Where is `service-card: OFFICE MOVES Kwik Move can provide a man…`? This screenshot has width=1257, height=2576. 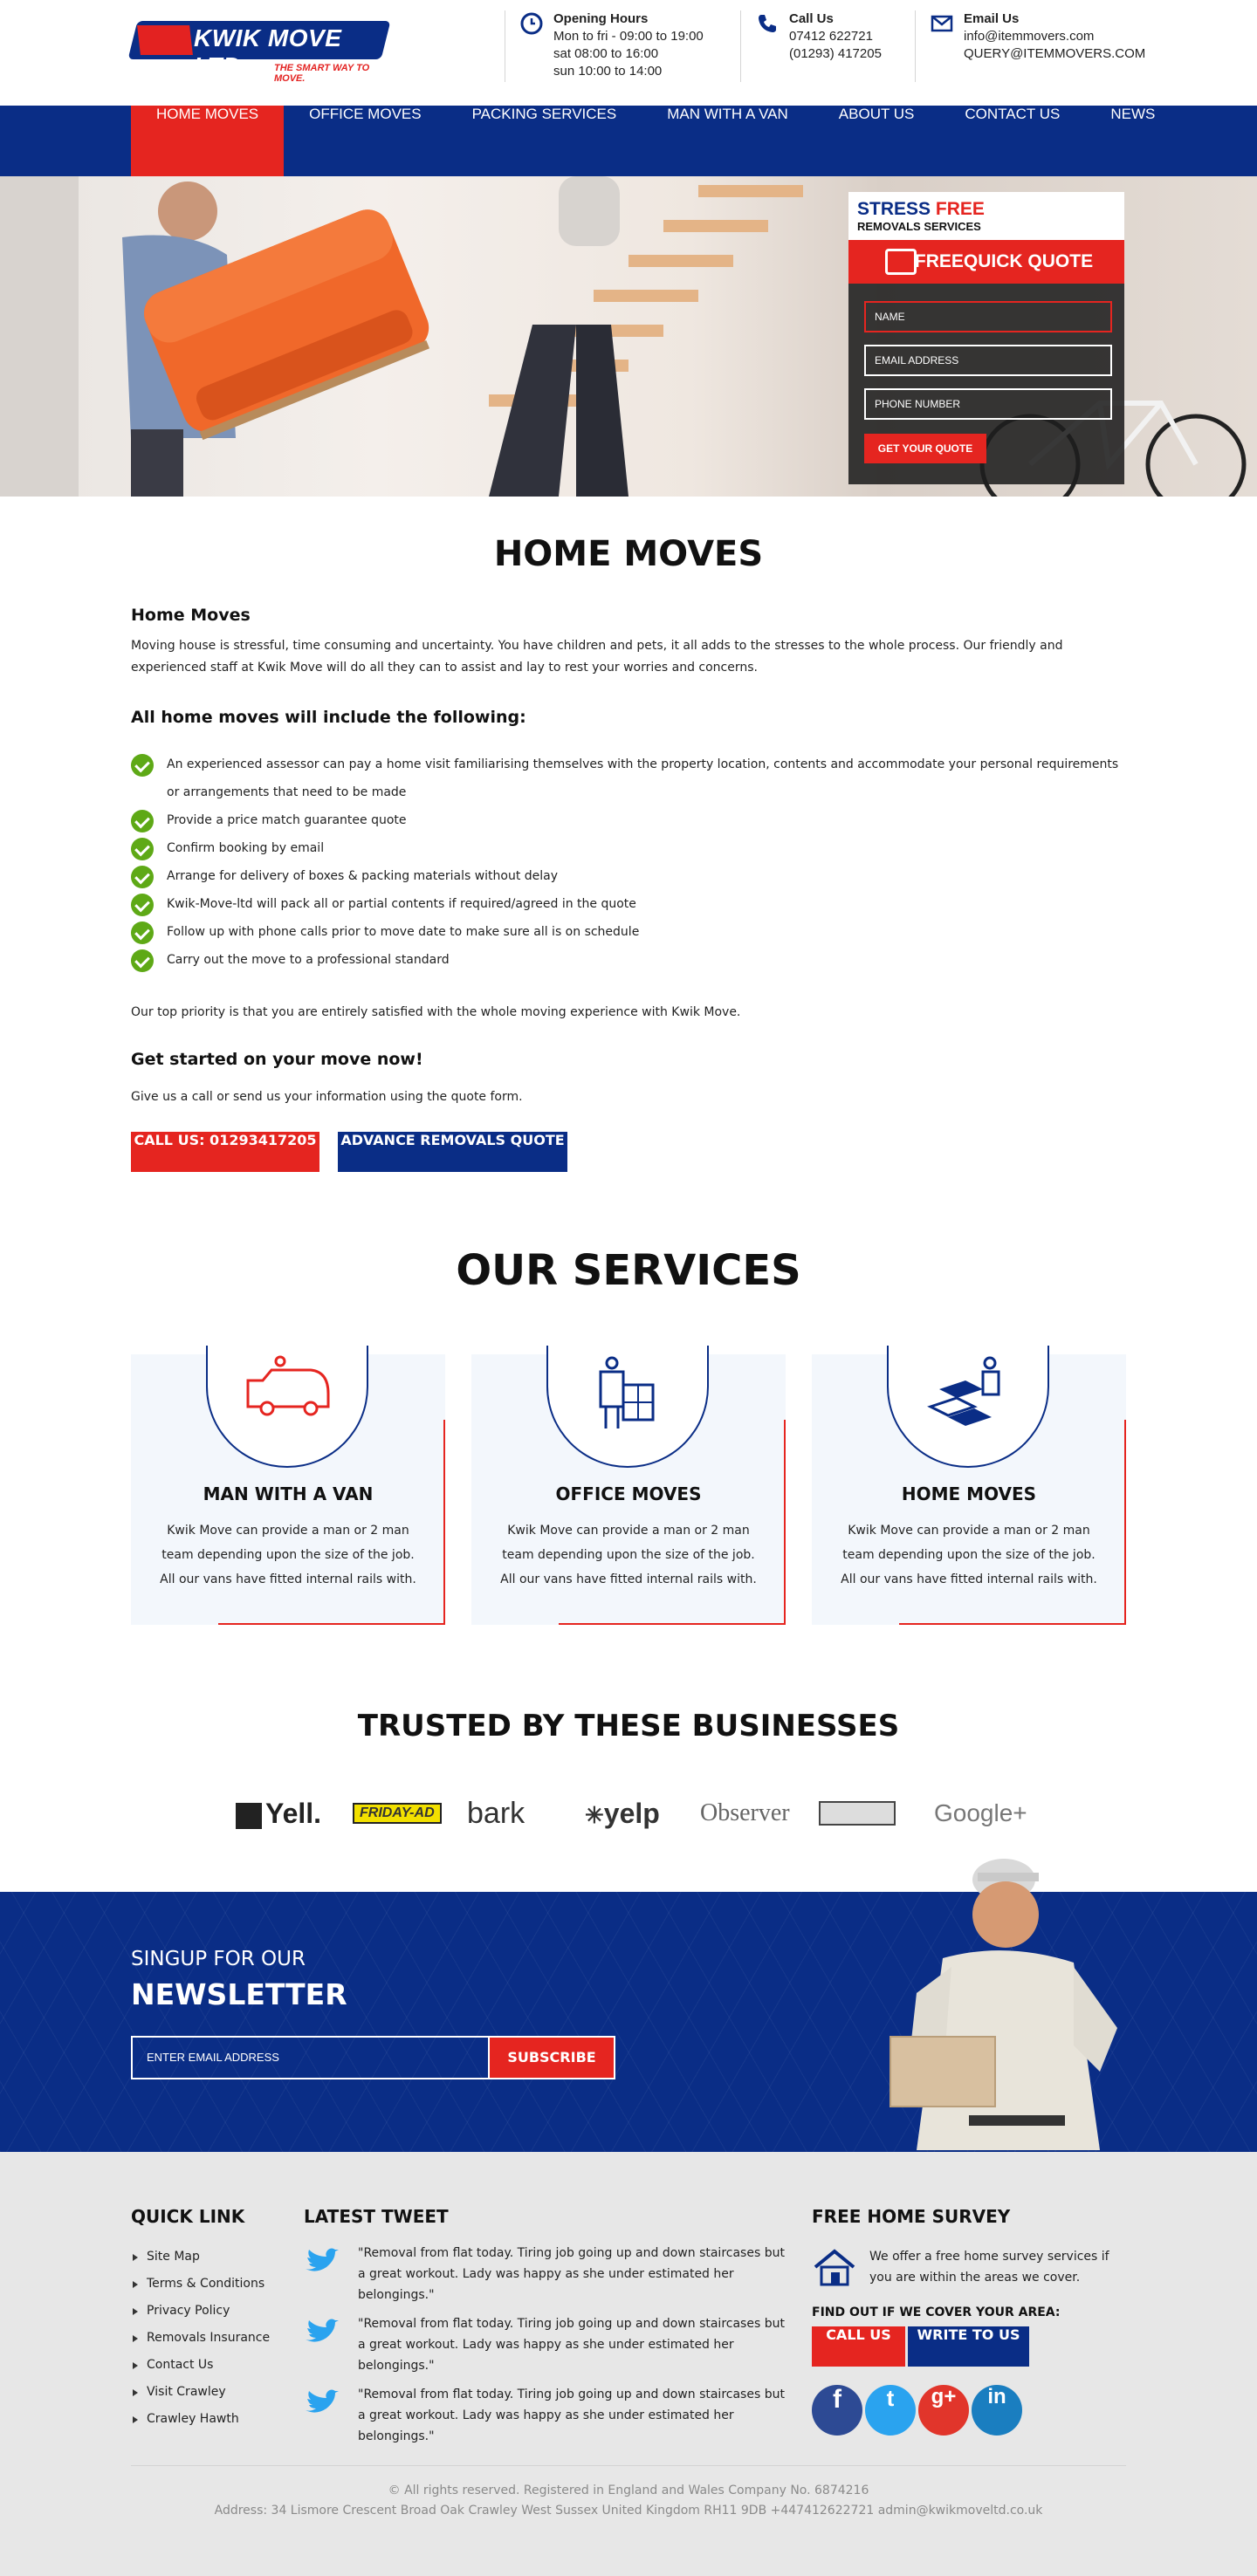 service-card: OFFICE MOVES Kwik Move can provide a man… is located at coordinates (628, 1485).